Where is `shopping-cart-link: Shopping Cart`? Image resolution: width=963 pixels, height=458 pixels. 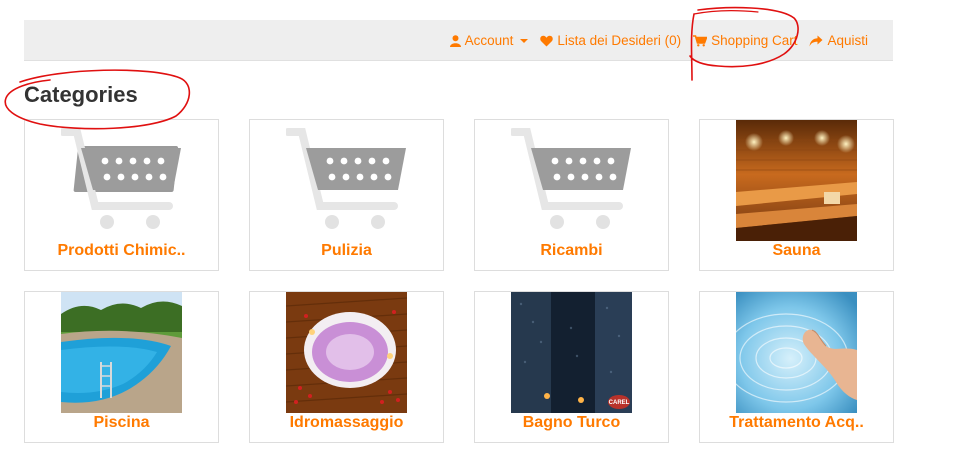
shopping-cart-link: Shopping Cart is located at coordinates (745, 40).